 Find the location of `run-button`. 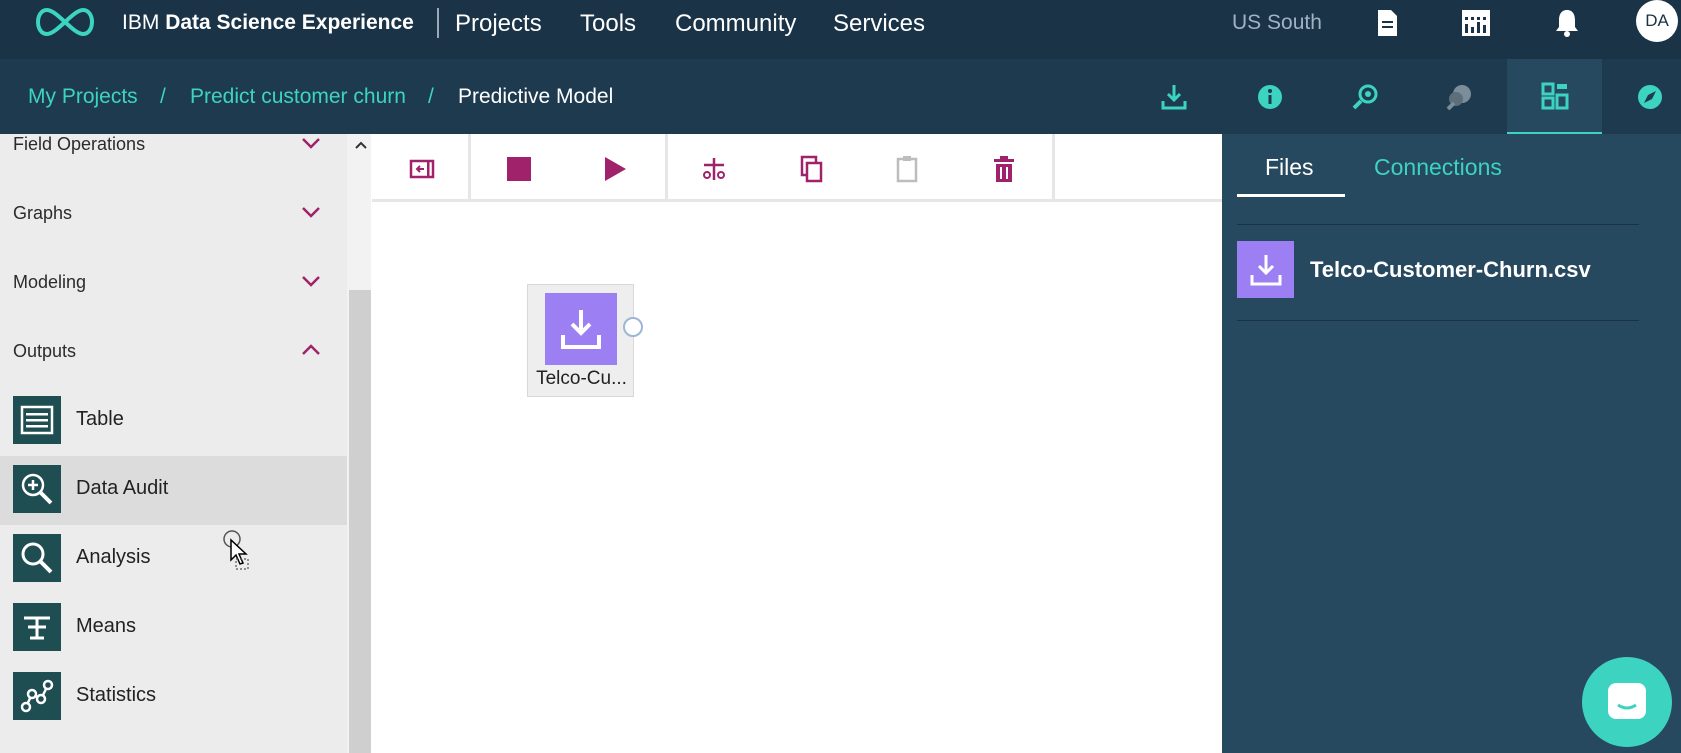

run-button is located at coordinates (615, 169).